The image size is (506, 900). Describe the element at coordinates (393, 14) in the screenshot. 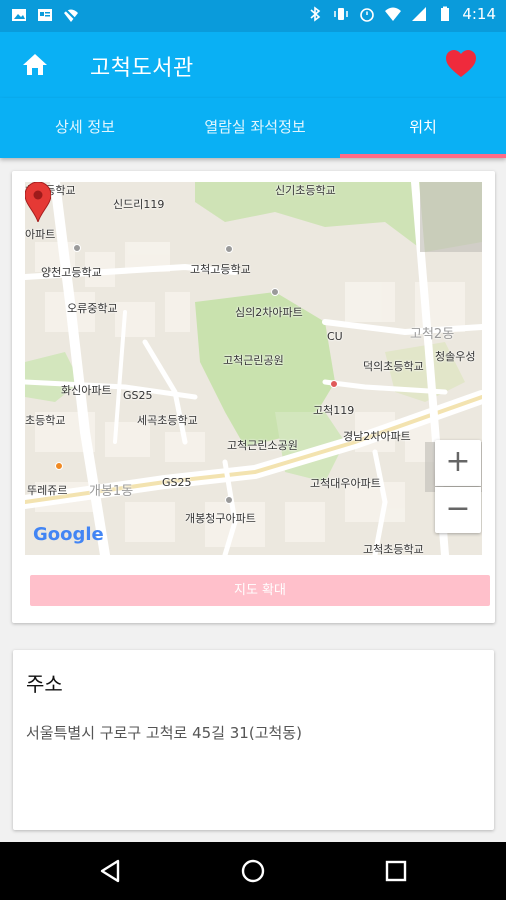

I see `wifi-icon` at that location.